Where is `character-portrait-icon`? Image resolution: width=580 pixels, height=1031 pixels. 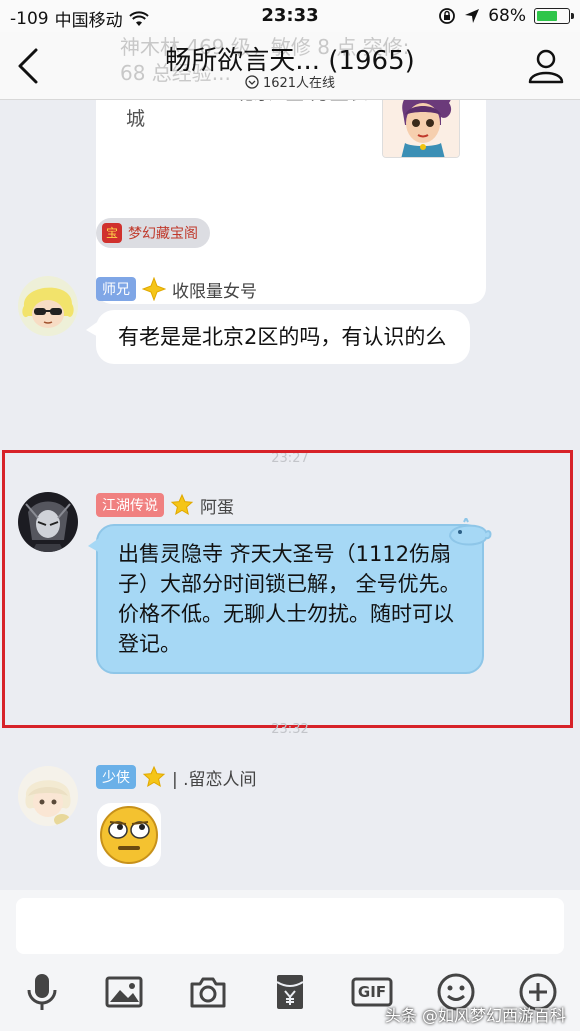
character-portrait-icon is located at coordinates (421, 128).